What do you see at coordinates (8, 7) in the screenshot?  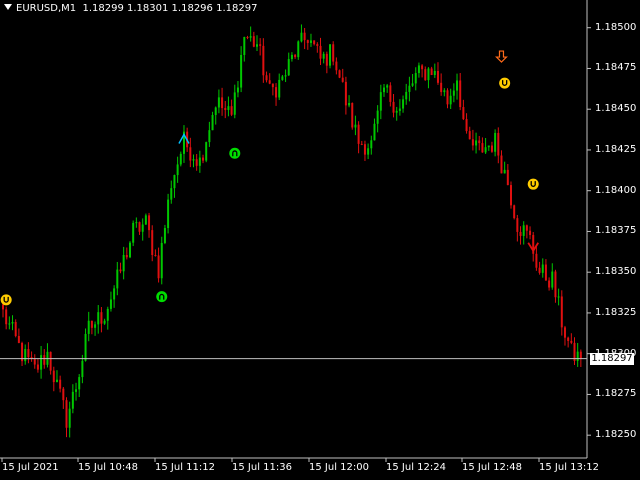 I see `collapse-triangle-icon` at bounding box center [8, 7].